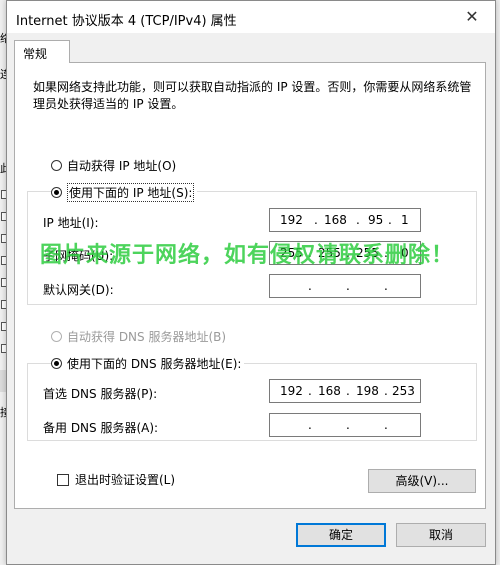 This screenshot has width=500, height=565. What do you see at coordinates (247, 255) in the screenshot?
I see `watermark-text: 图片来源于网络，如有侵权请联系删除！` at bounding box center [247, 255].